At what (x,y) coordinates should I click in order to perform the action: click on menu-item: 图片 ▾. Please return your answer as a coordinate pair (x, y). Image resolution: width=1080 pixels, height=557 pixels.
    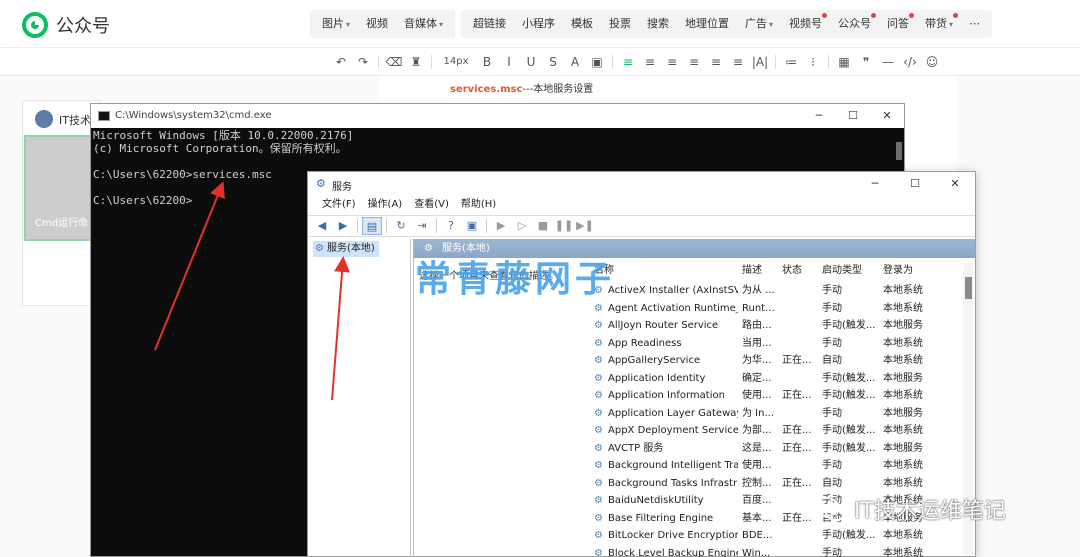
    Looking at the image, I should click on (336, 24).